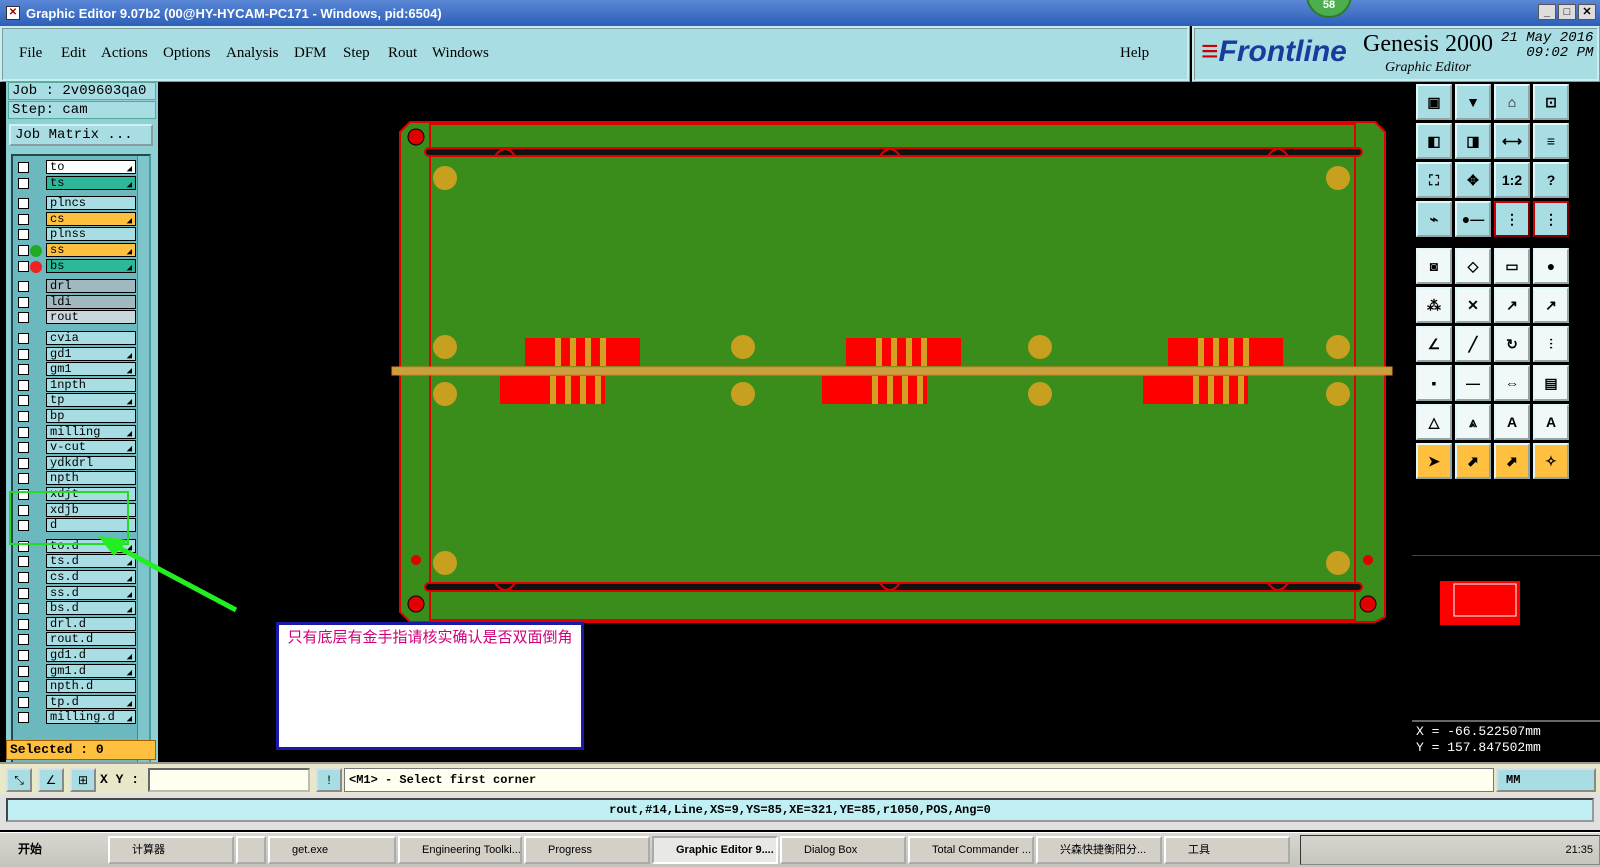  What do you see at coordinates (1473, 266) in the screenshot?
I see `shape-tool-icon: ◇` at bounding box center [1473, 266].